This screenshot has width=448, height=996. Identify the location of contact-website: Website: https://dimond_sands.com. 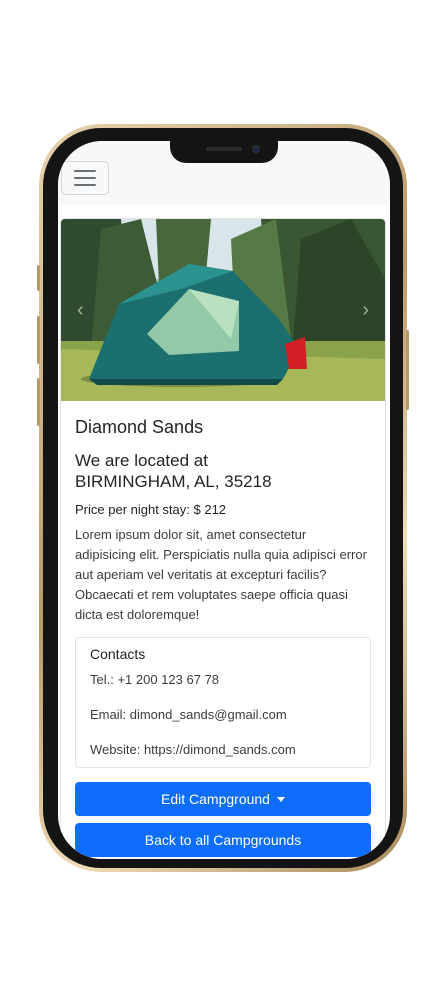
(193, 749).